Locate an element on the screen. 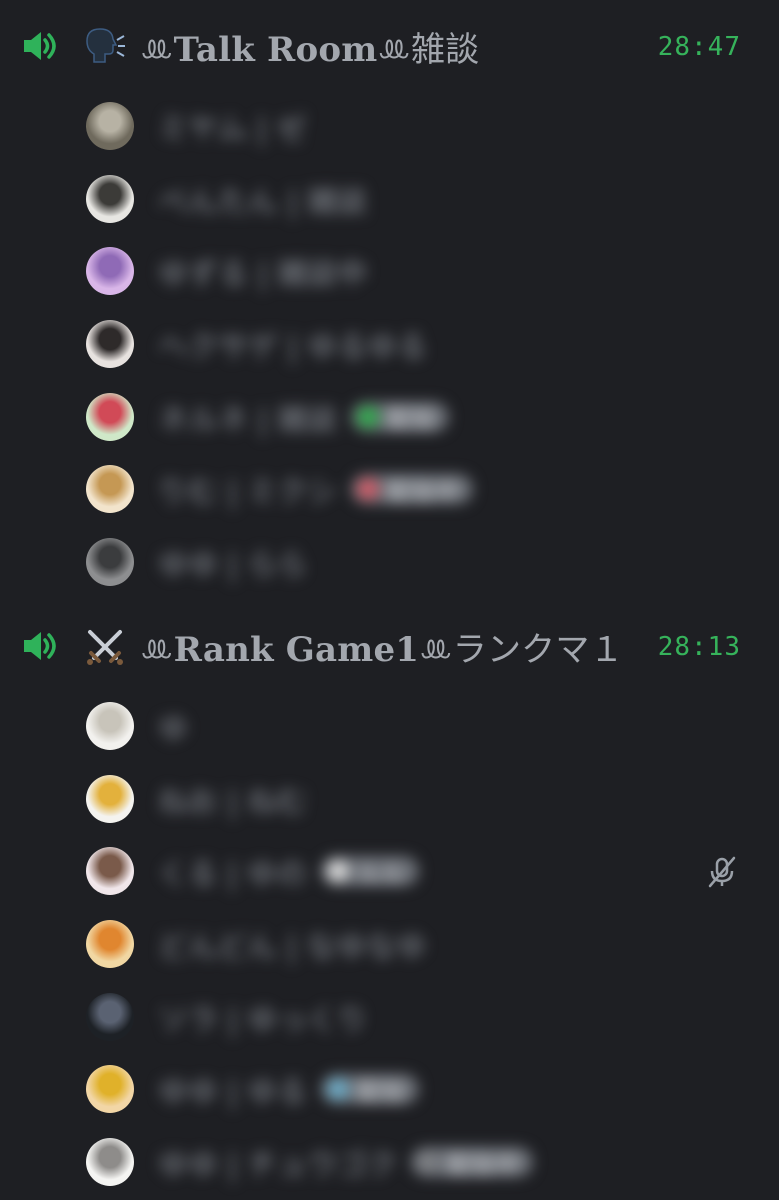  channel-name: ꔛRank Game1ꔛランクマ１ is located at coordinates (382, 646).